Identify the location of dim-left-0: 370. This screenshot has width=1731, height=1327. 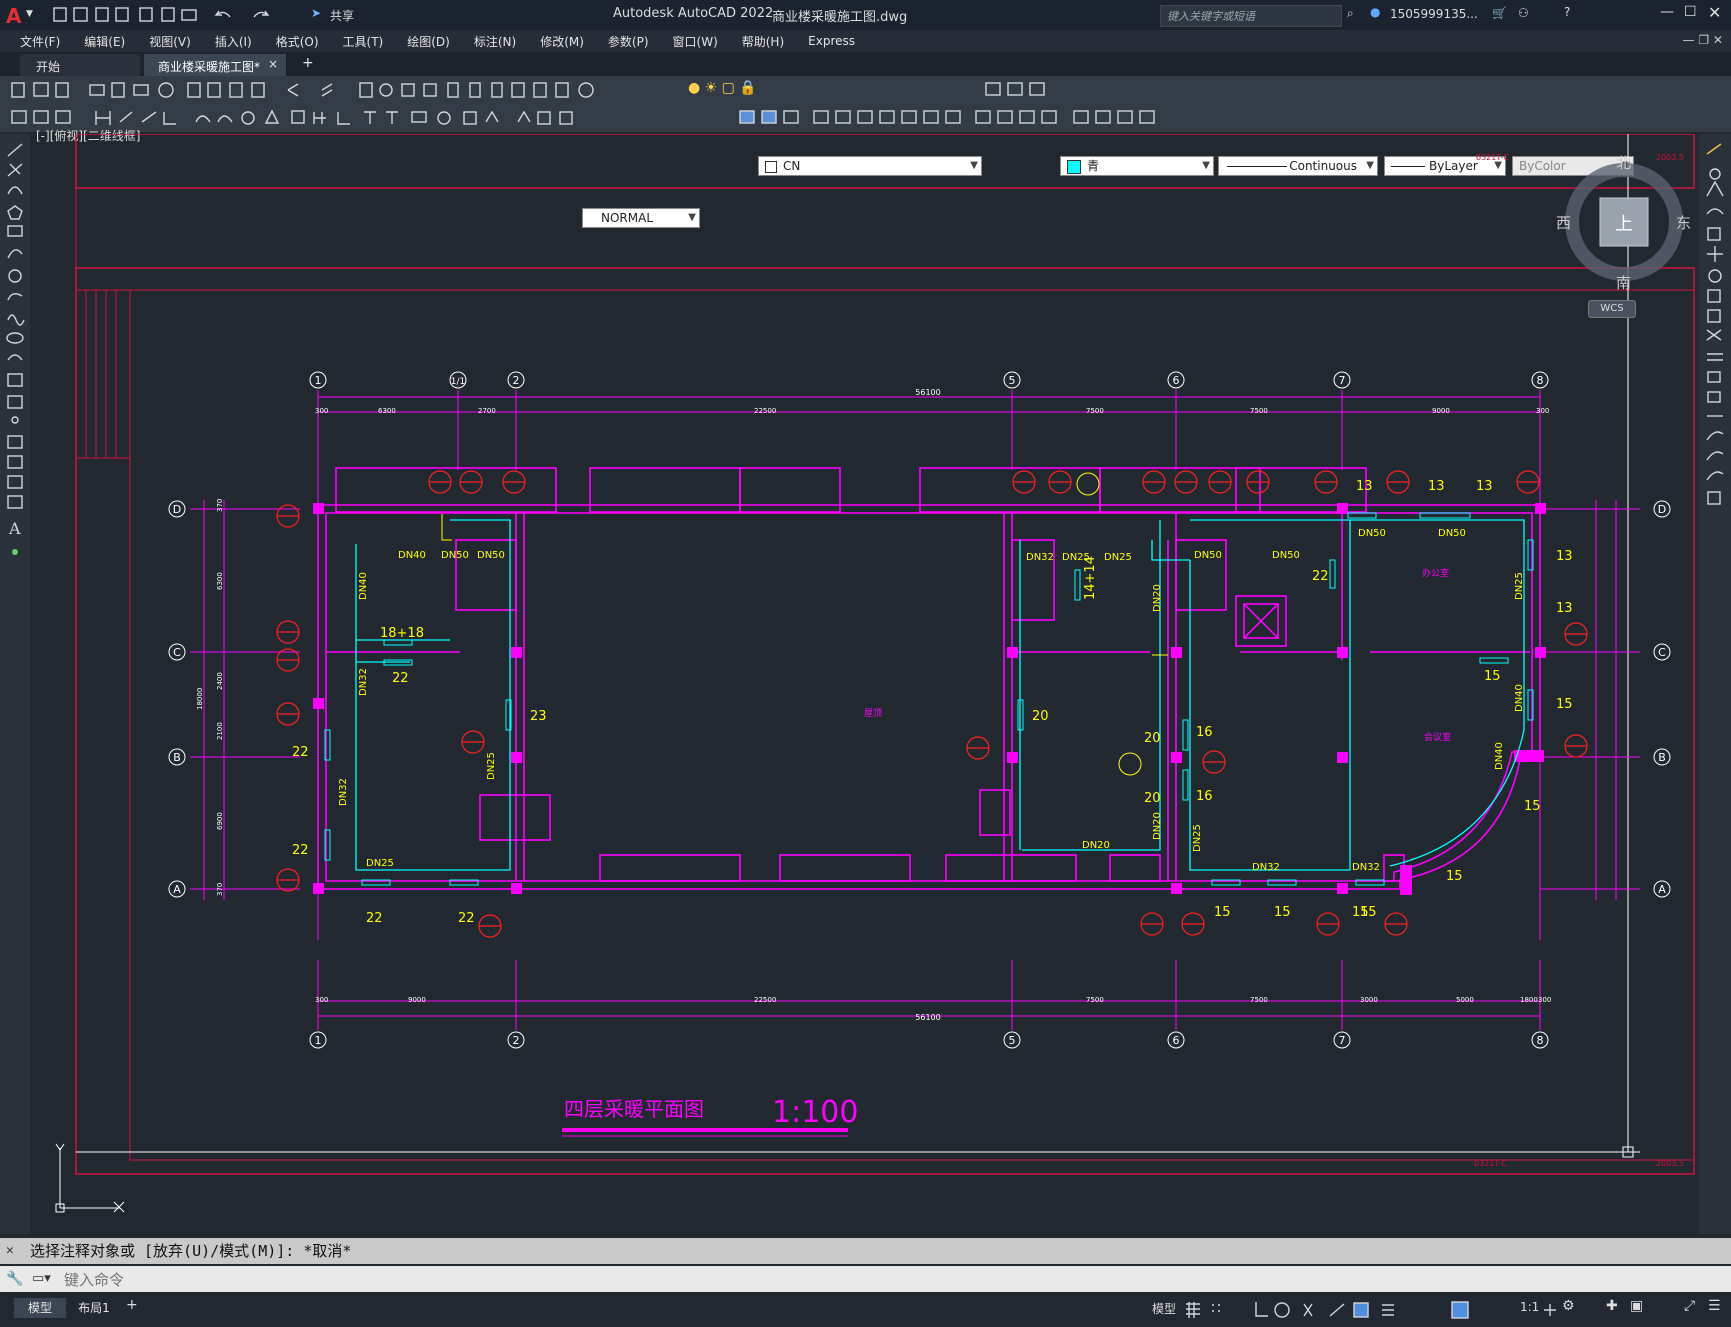
(220, 505).